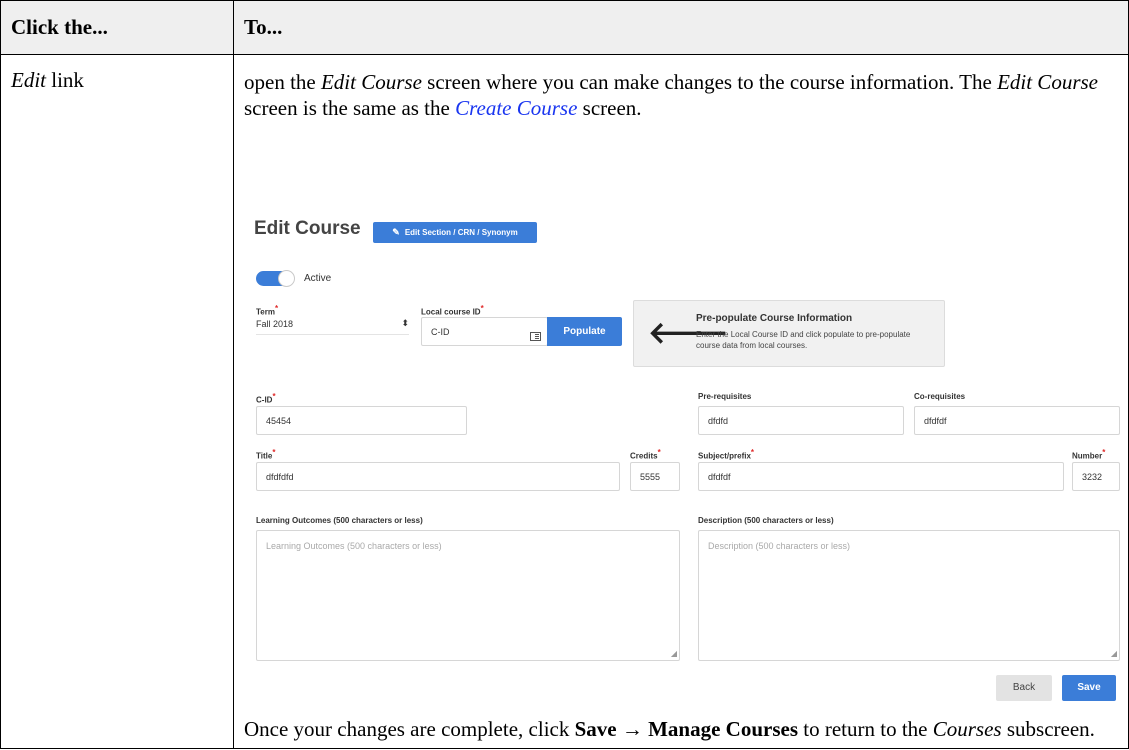  I want to click on credits-input: 5555, so click(655, 476).